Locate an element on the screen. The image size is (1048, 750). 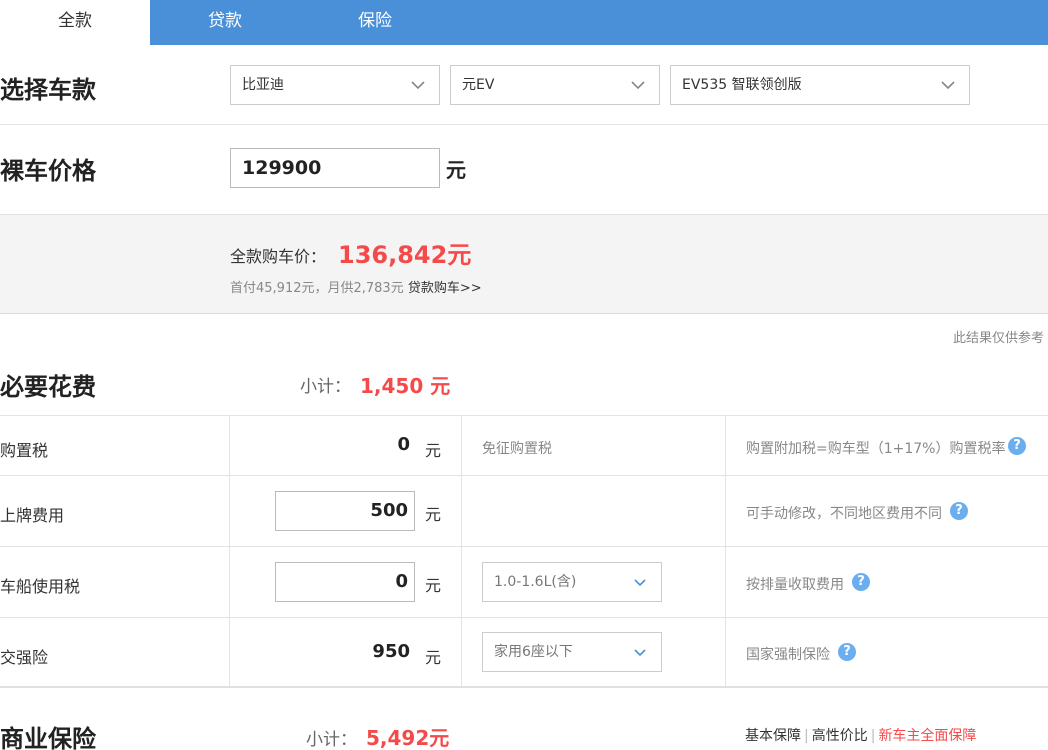
necessary-fees-title: 必要花费 is located at coordinates (48, 387).